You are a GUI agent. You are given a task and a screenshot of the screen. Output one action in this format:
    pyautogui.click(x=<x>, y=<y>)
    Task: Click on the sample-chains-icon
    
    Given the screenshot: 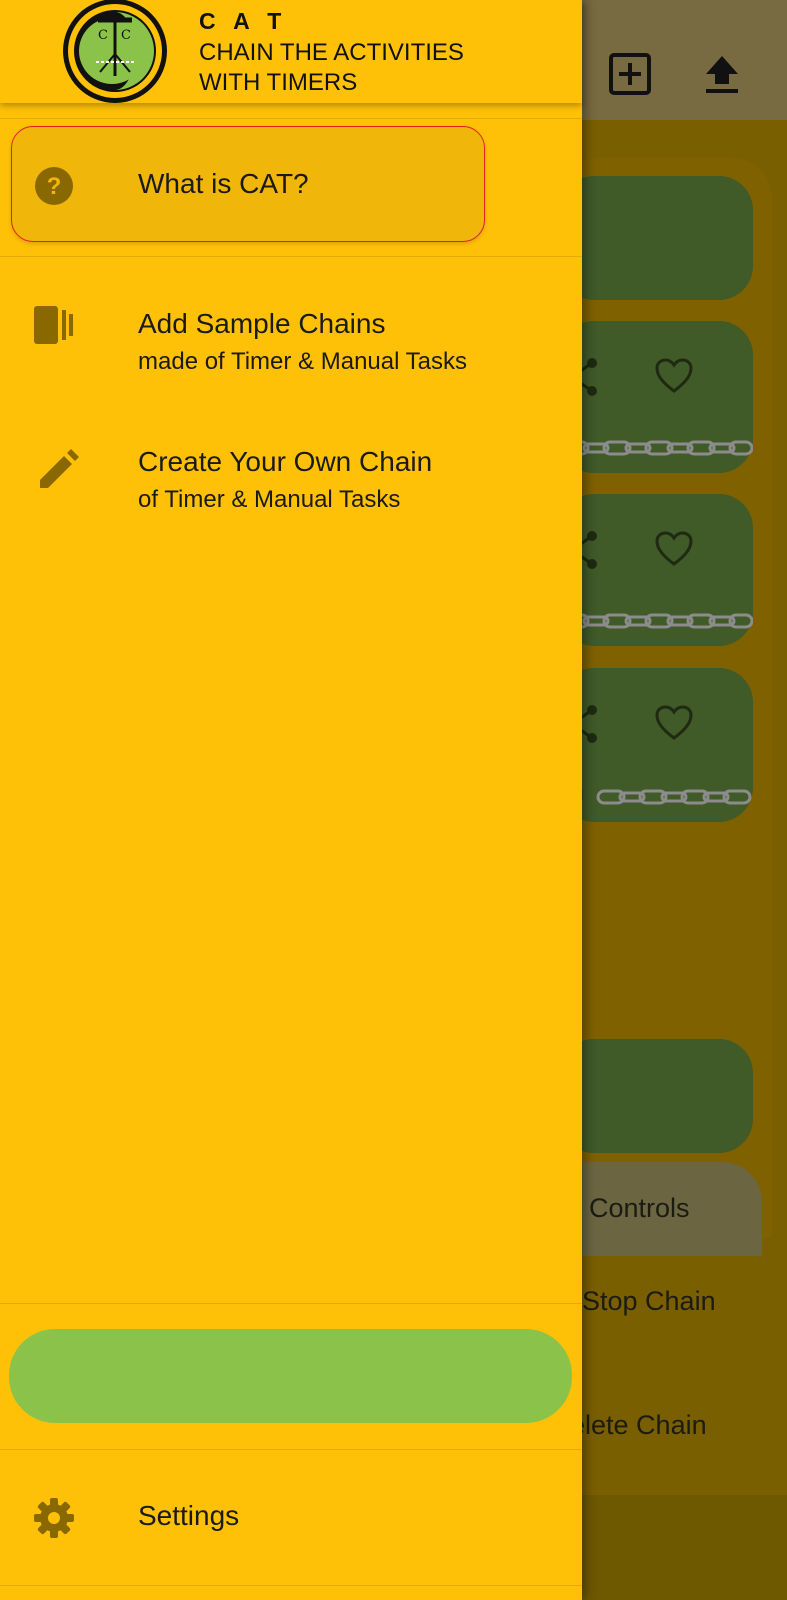 What is the action you would take?
    pyautogui.click(x=53, y=325)
    